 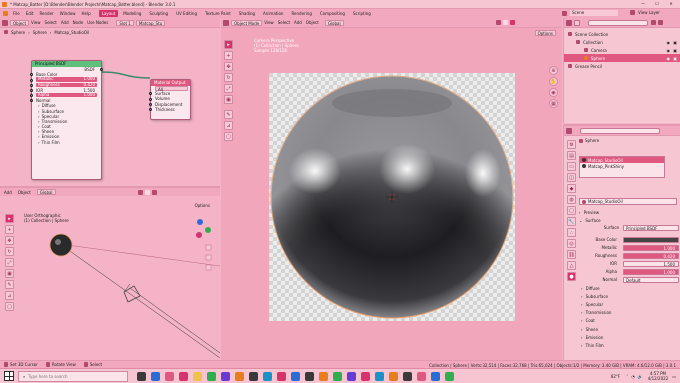 What do you see at coordinates (498, 22) in the screenshot?
I see `shading-solid-icon` at bounding box center [498, 22].